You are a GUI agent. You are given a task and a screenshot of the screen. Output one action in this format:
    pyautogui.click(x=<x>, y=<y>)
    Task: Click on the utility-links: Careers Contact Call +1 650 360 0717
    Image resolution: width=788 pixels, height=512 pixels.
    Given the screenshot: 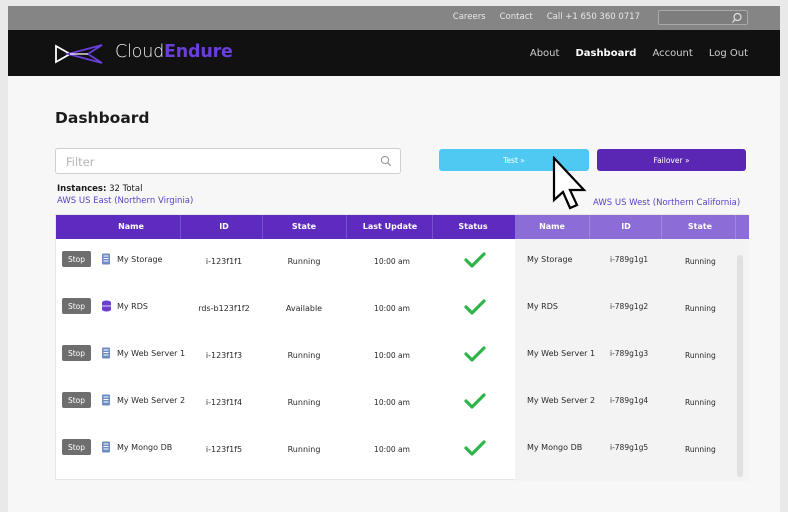 What is the action you would take?
    pyautogui.click(x=546, y=17)
    